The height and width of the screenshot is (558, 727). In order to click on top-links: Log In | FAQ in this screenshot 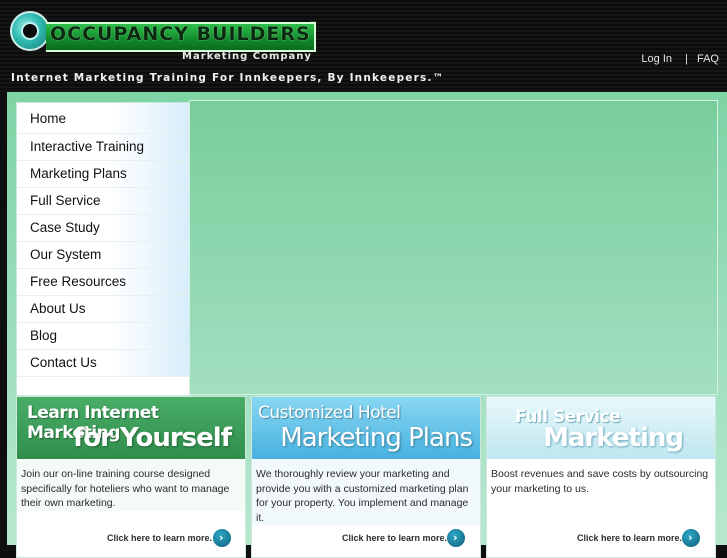, I will do `click(680, 59)`.